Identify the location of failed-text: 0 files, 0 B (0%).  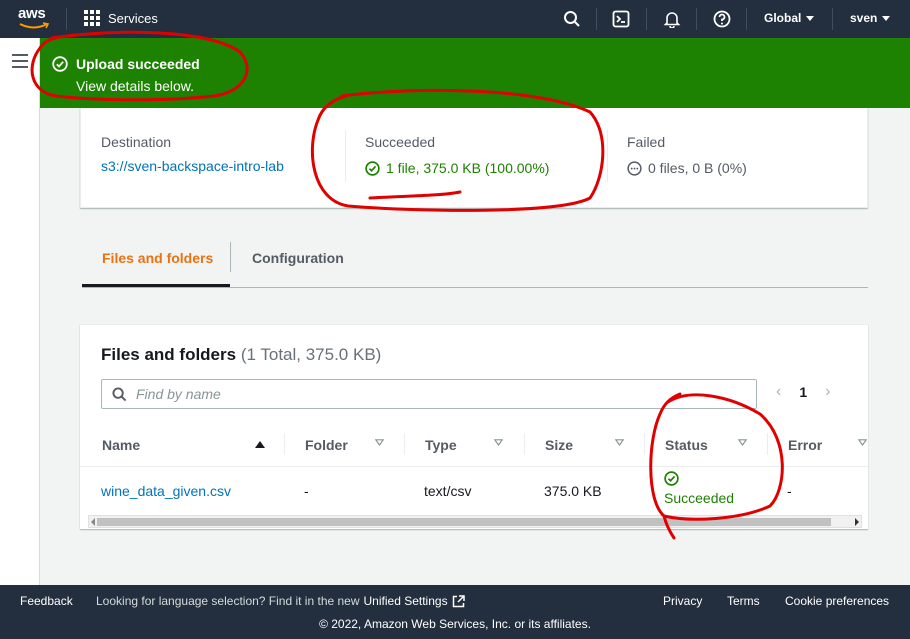
(697, 168).